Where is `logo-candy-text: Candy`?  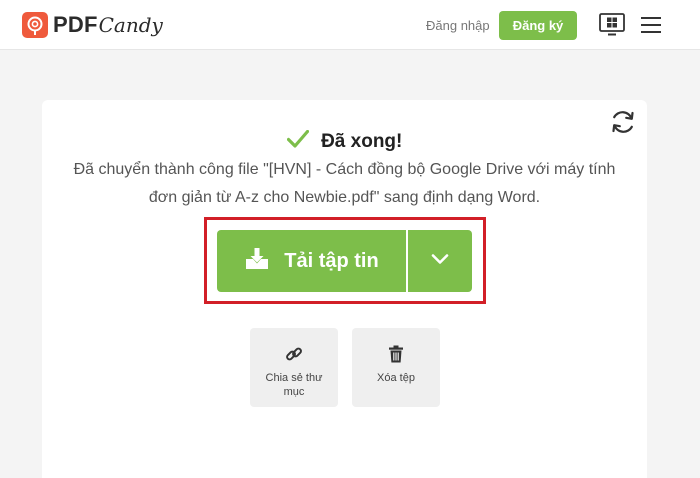
logo-candy-text: Candy is located at coordinates (130, 25).